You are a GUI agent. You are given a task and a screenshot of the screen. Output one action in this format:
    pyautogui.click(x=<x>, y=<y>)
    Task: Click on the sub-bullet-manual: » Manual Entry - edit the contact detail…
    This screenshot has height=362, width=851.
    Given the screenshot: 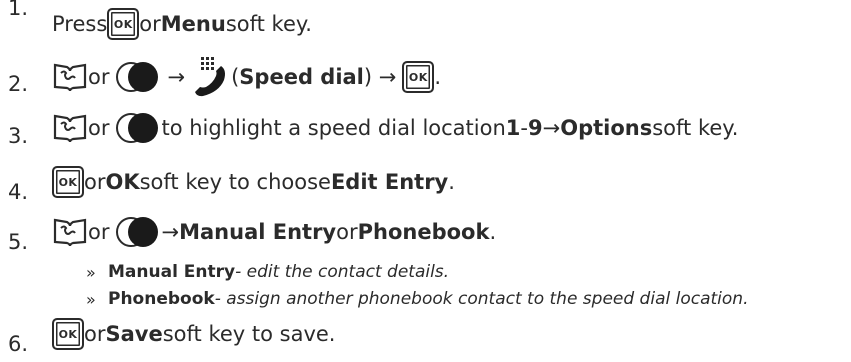 What is the action you would take?
    pyautogui.click(x=267, y=272)
    